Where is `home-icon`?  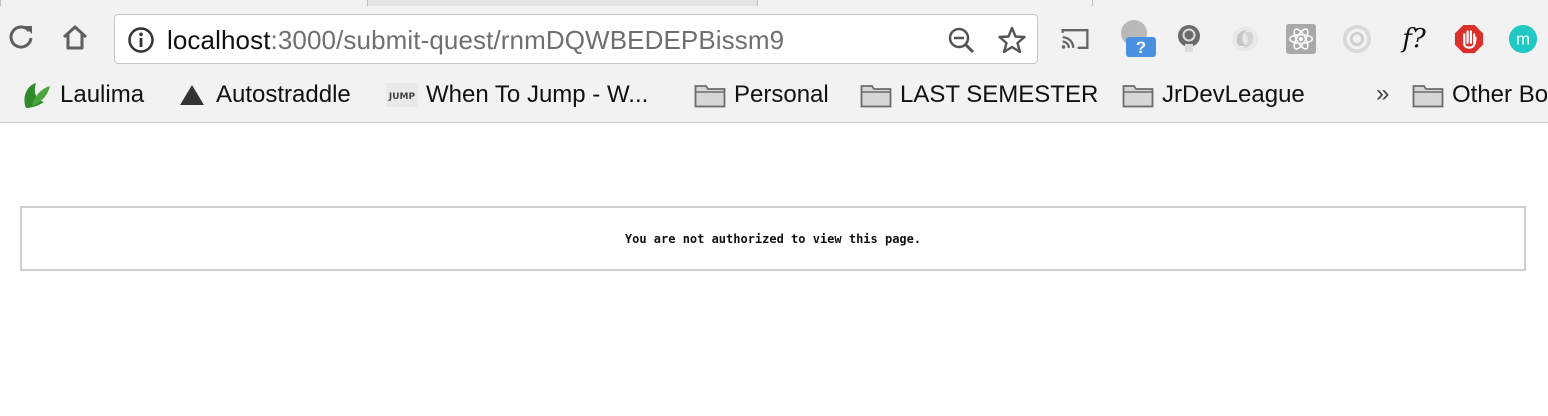 home-icon is located at coordinates (75, 37).